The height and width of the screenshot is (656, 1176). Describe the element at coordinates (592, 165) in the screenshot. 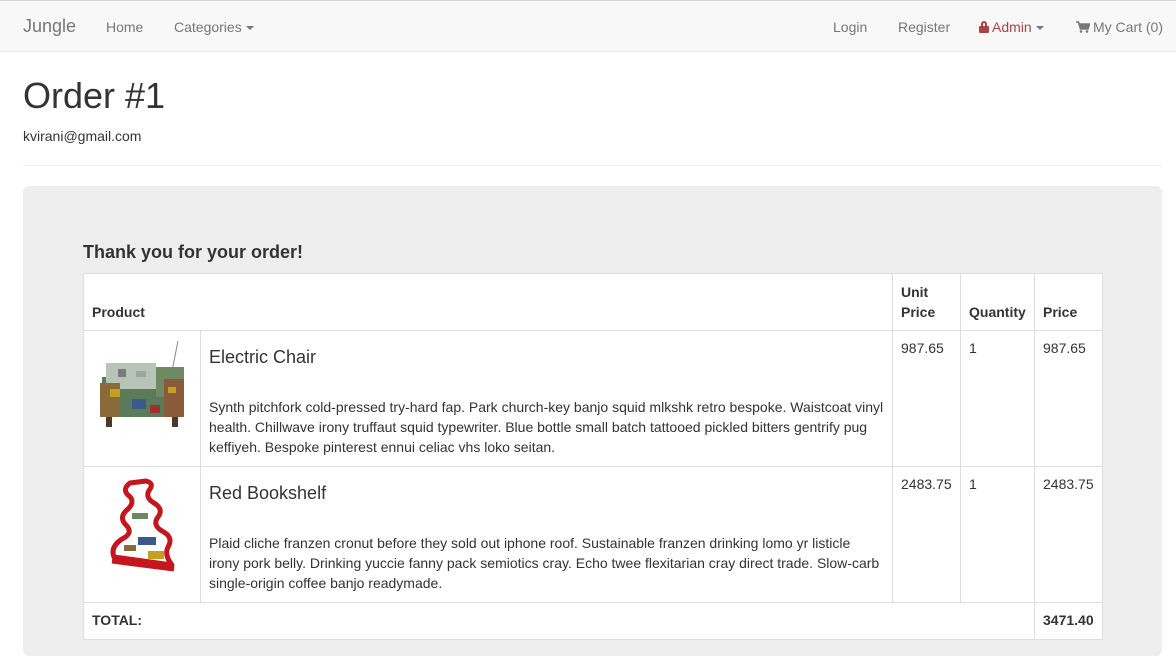

I see `divider` at that location.